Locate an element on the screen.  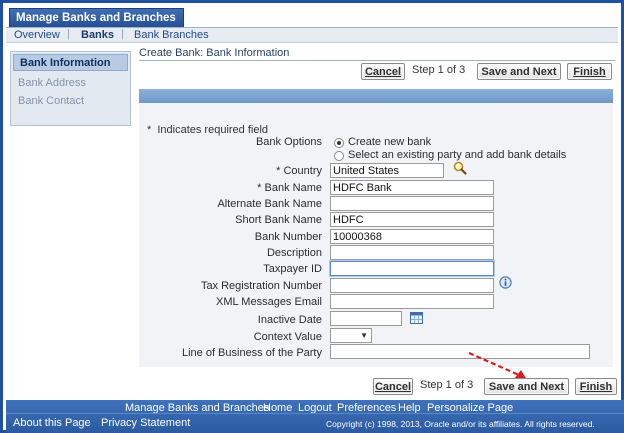
short-bank-name-label: Short Bank Name is located at coordinates (278, 220).